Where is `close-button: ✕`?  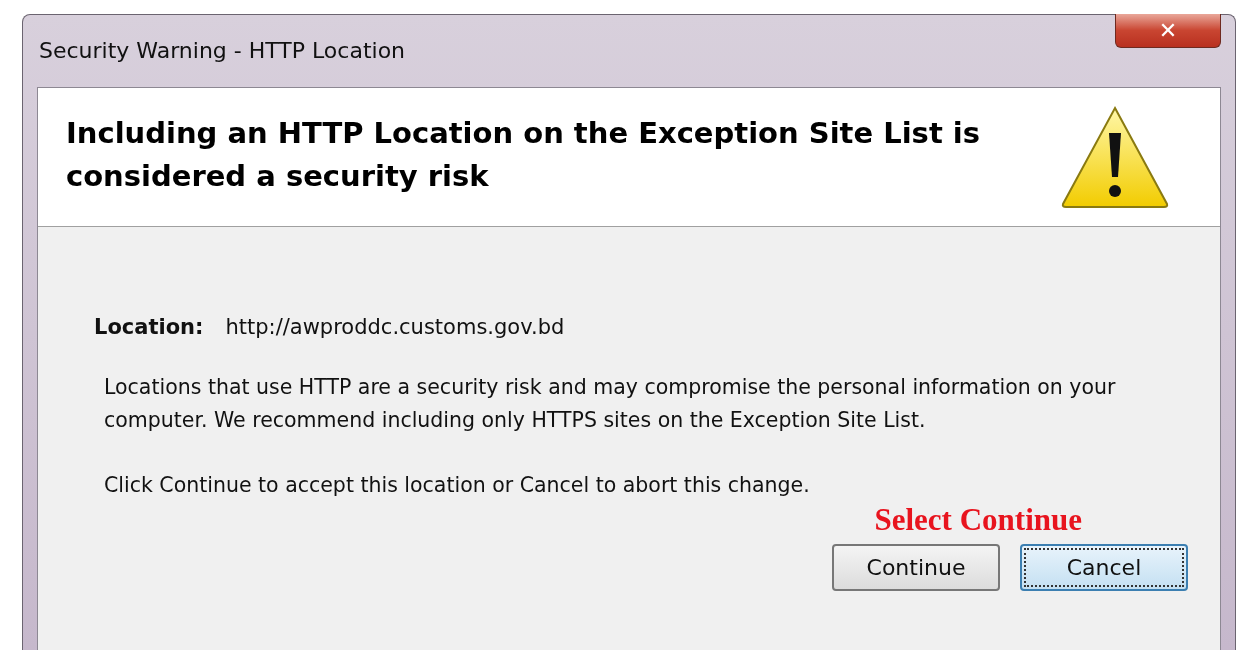
close-button: ✕ is located at coordinates (1168, 31).